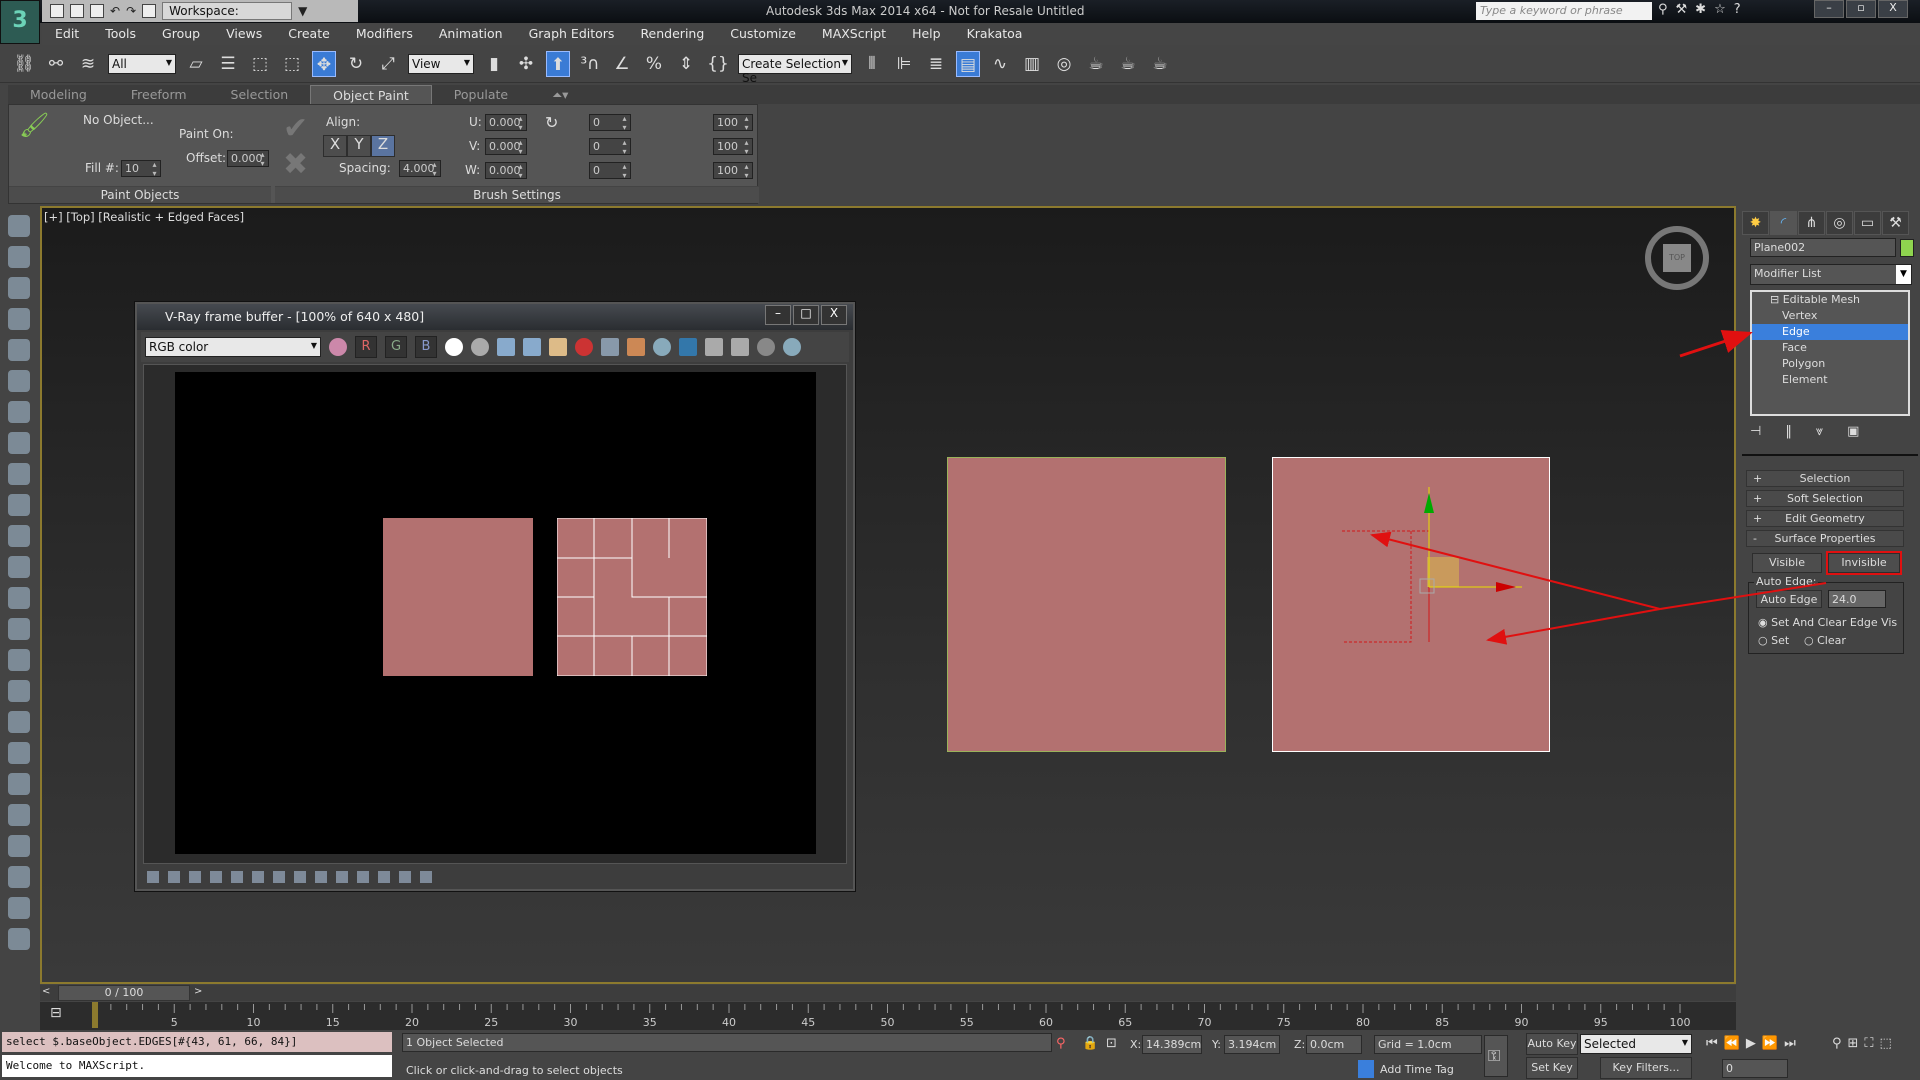 The height and width of the screenshot is (1080, 1920). What do you see at coordinates (1636, 1044) in the screenshot?
I see `key-mode-dropdown: Selected` at bounding box center [1636, 1044].